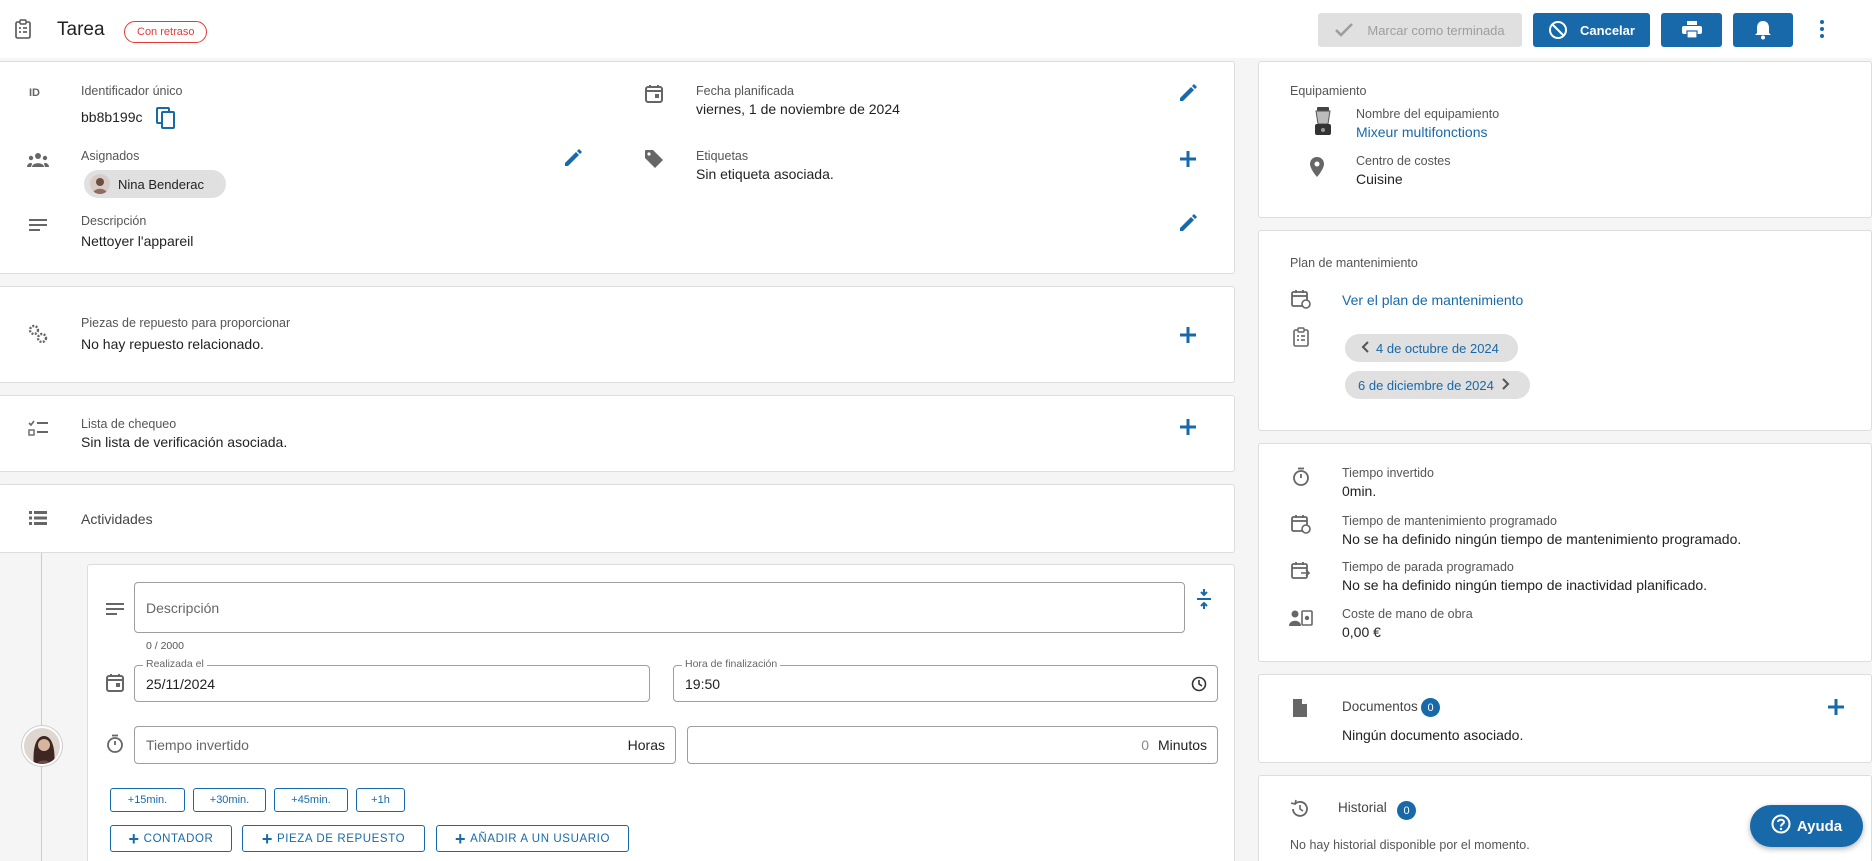  Describe the element at coordinates (1199, 684) in the screenshot. I see `clock-icon` at that location.